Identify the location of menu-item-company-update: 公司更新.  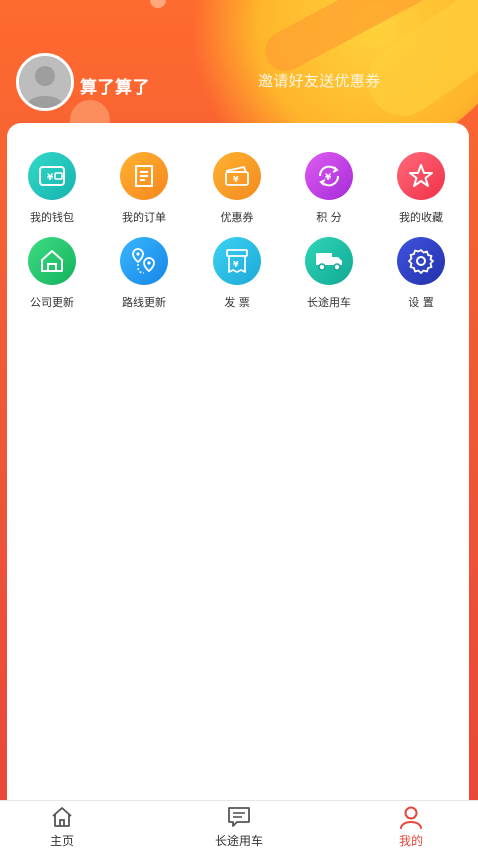
(52, 277).